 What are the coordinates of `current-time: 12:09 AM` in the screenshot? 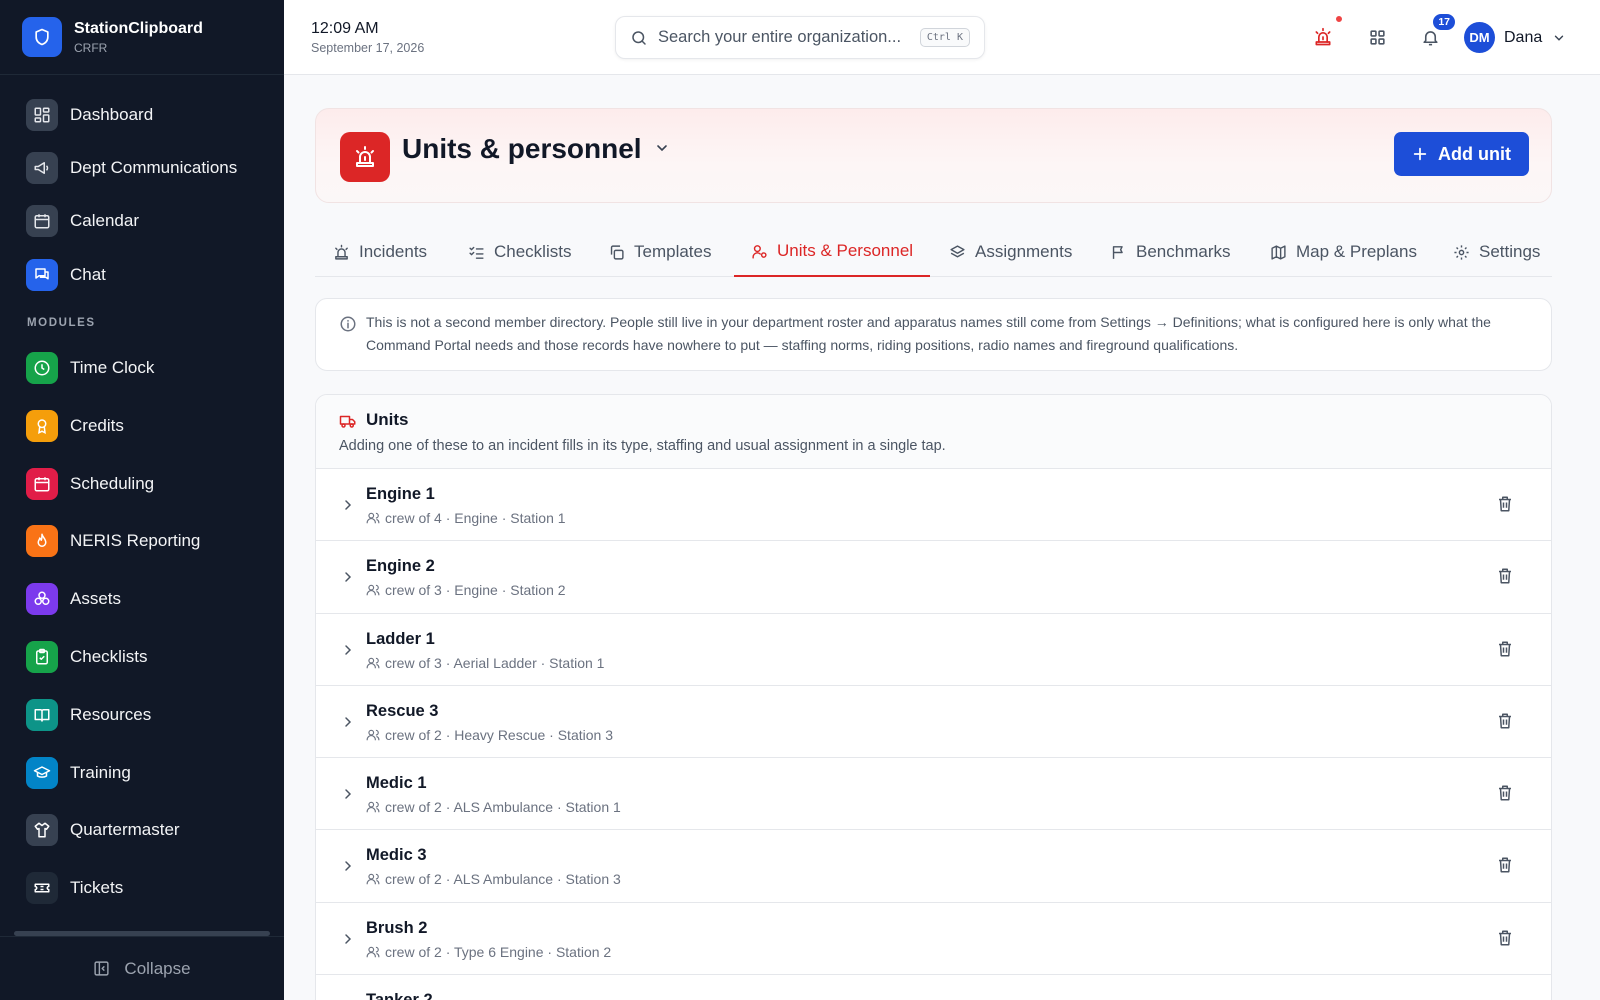 It's located at (345, 28).